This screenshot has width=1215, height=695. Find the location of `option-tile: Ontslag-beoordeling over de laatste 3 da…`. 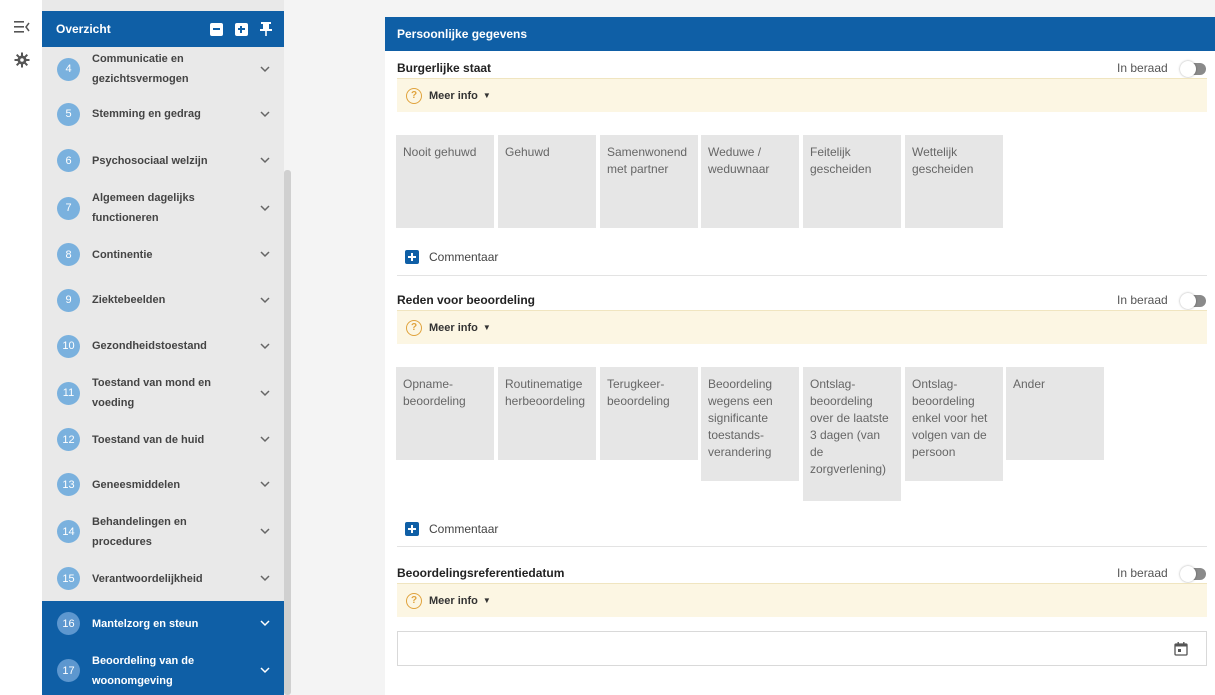

option-tile: Ontslag-beoordeling over de laatste 3 da… is located at coordinates (852, 434).